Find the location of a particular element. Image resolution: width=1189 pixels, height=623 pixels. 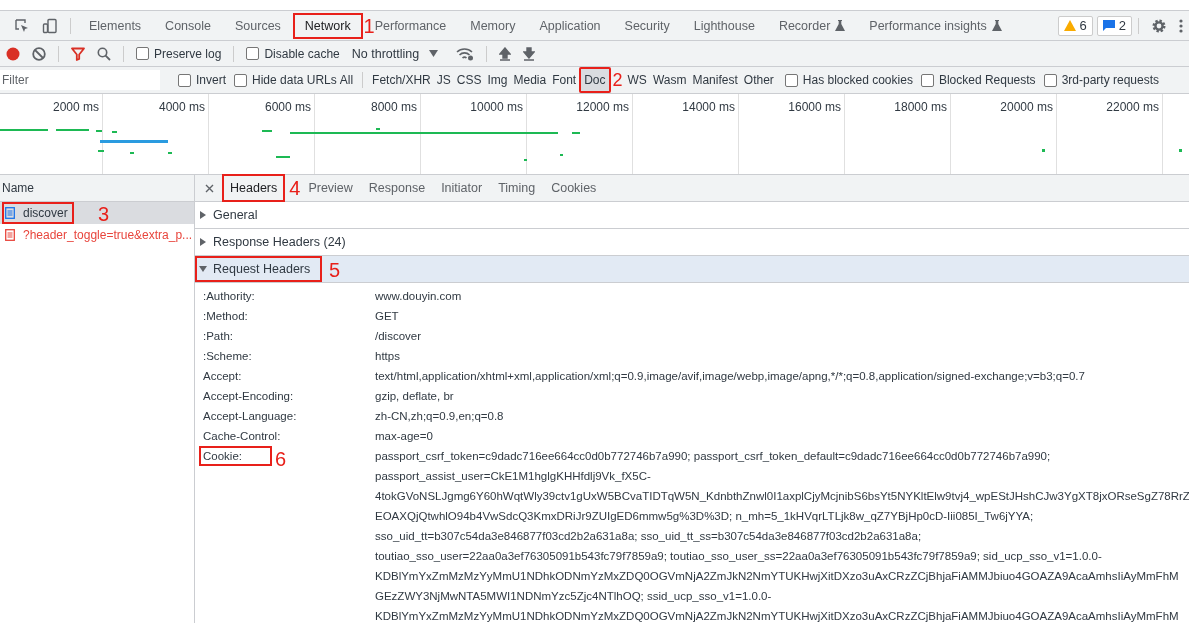

header-value: sso_uid_tt=b307c54da3e846877f03cd2b2a631a8a; sso_uid_tt_ss=b307c54da3e846877f03cd2b2a631a8a; is located at coordinates (649, 536).